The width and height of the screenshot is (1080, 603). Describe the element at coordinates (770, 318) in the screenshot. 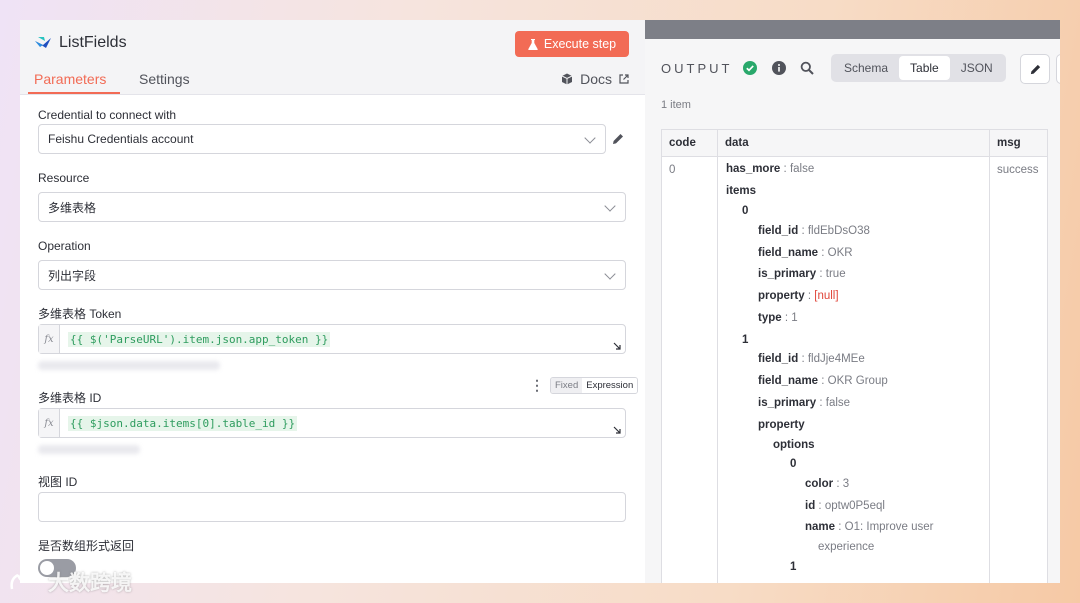

I see `tree-key: type` at that location.